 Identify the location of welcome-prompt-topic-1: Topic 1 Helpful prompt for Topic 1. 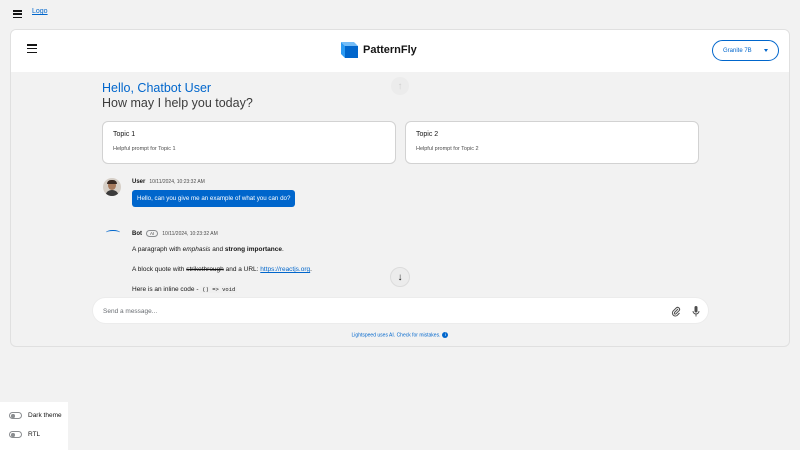
(249, 142).